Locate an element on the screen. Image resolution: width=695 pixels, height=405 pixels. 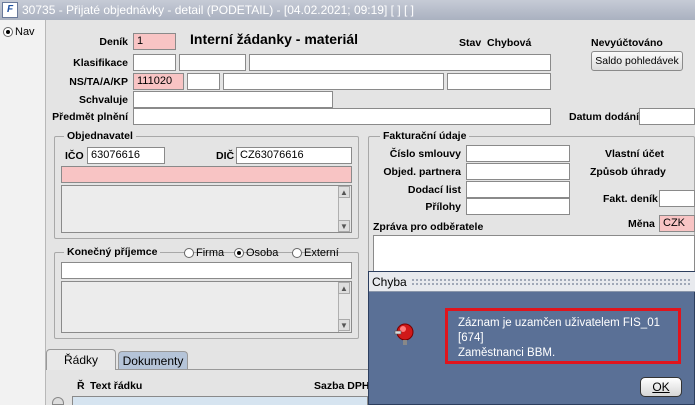
firma-label: Firma is located at coordinates (210, 253).